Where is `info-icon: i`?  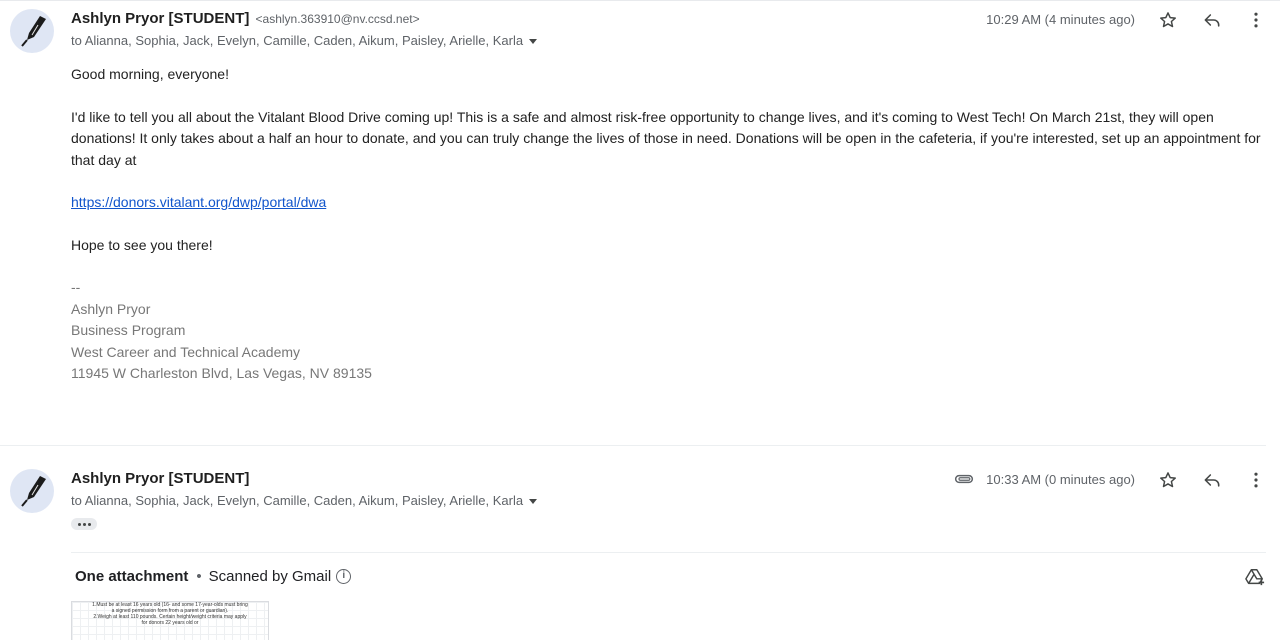 info-icon: i is located at coordinates (344, 576).